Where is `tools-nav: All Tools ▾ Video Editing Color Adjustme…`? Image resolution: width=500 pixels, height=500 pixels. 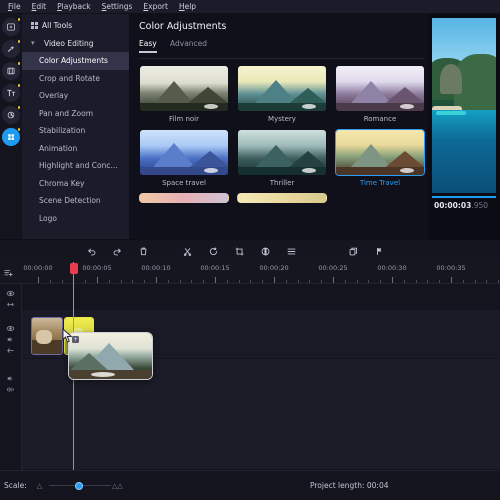
tools-nav: All Tools ▾ Video Editing Color Adjustme… is located at coordinates (76, 126).